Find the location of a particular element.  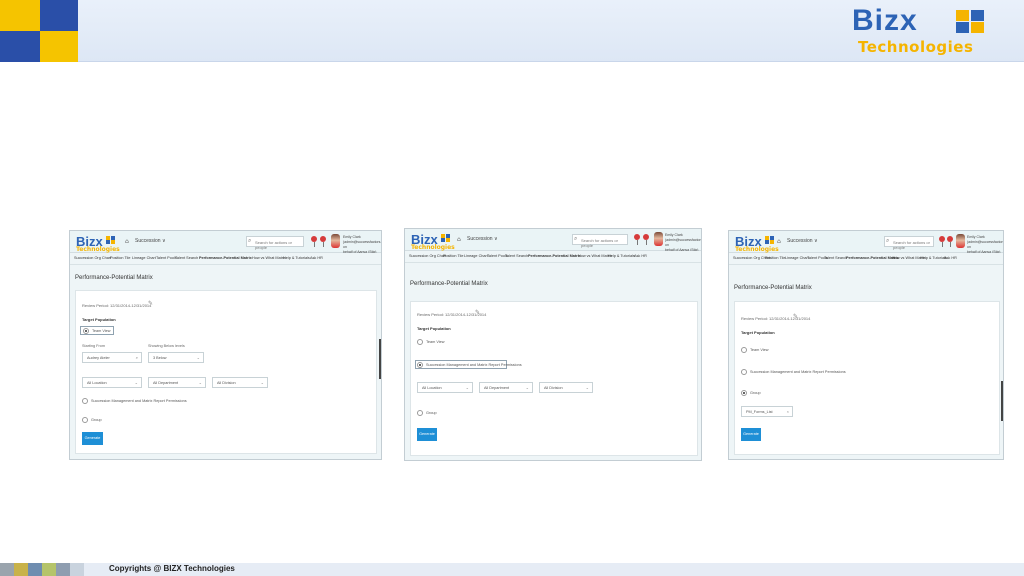

brand-logo: Bizx Technologies is located at coordinates (927, 31).